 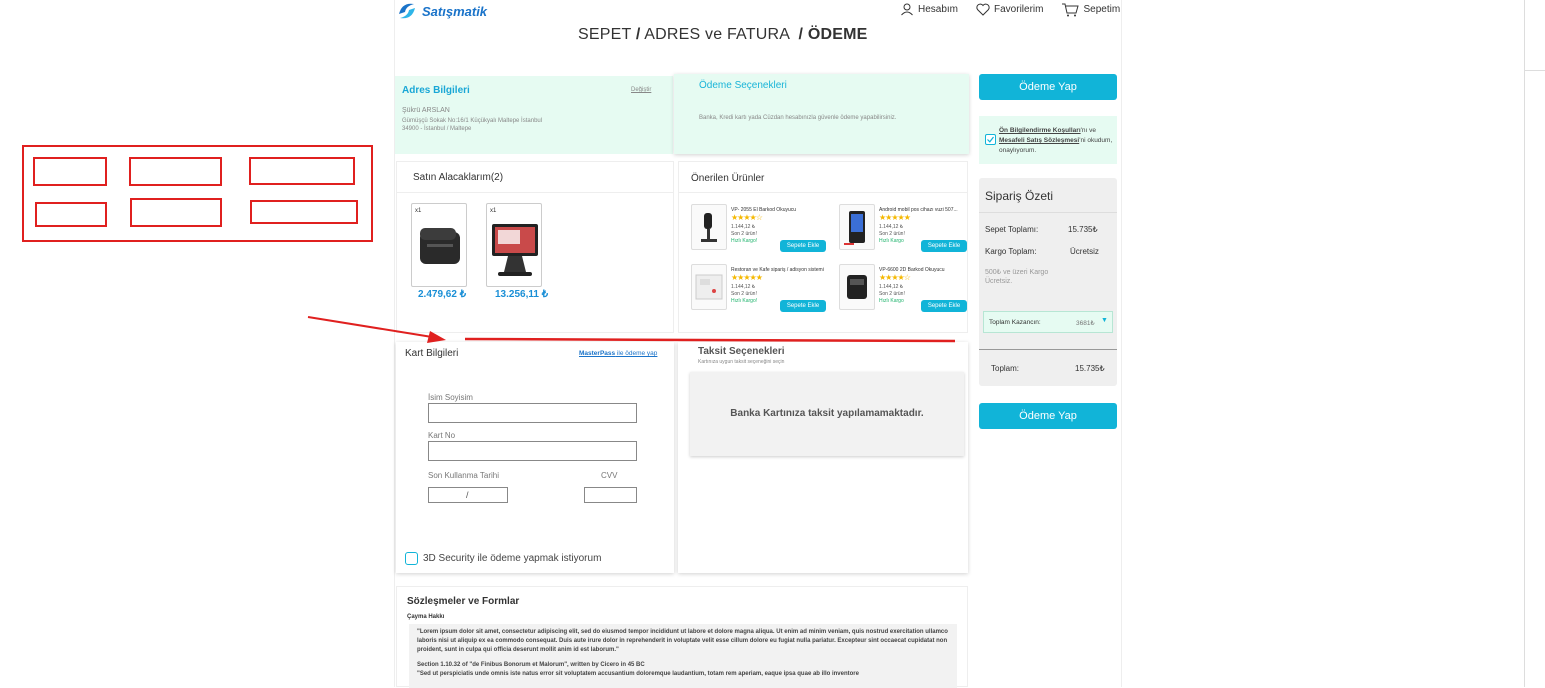 I want to click on address-title: Adres Bilgileri, so click(x=436, y=90).